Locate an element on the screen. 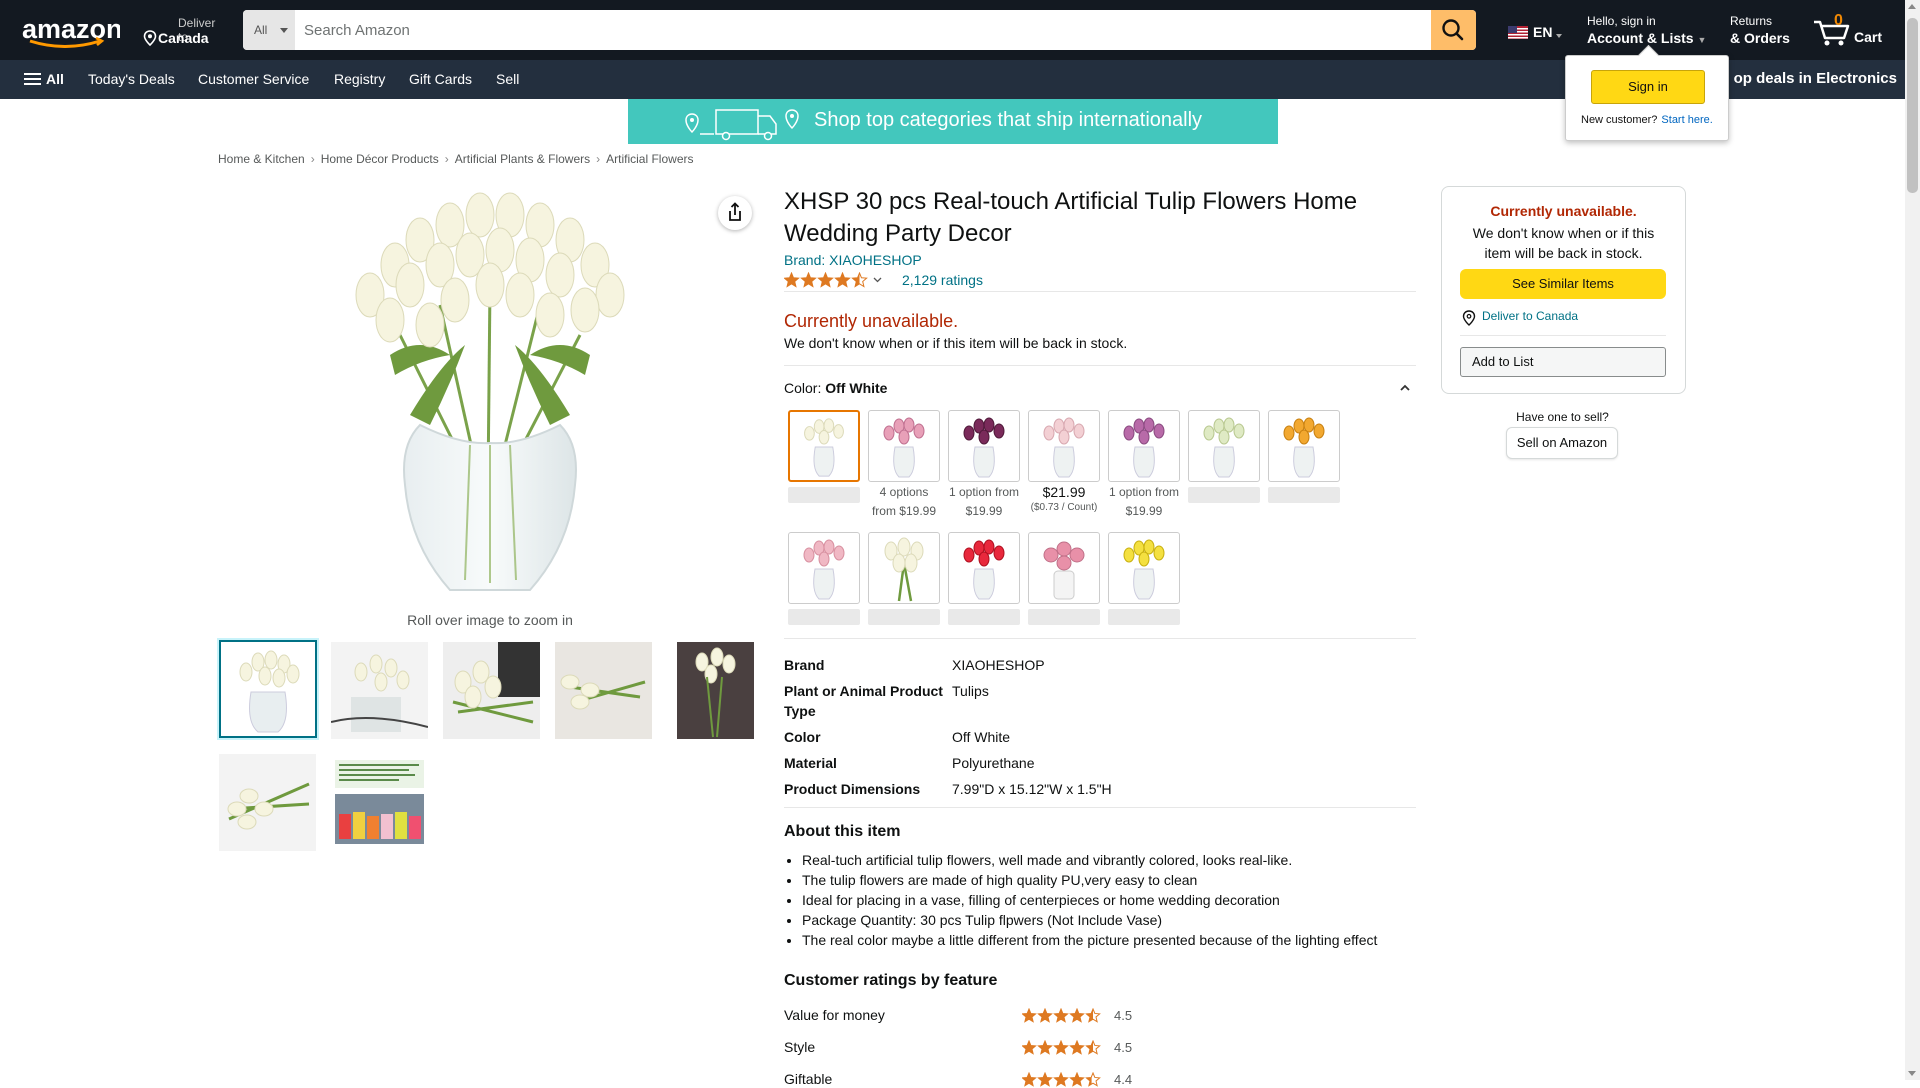 Image resolution: width=1920 pixels, height=1088 pixels. color-swatch-orange is located at coordinates (1304, 446).